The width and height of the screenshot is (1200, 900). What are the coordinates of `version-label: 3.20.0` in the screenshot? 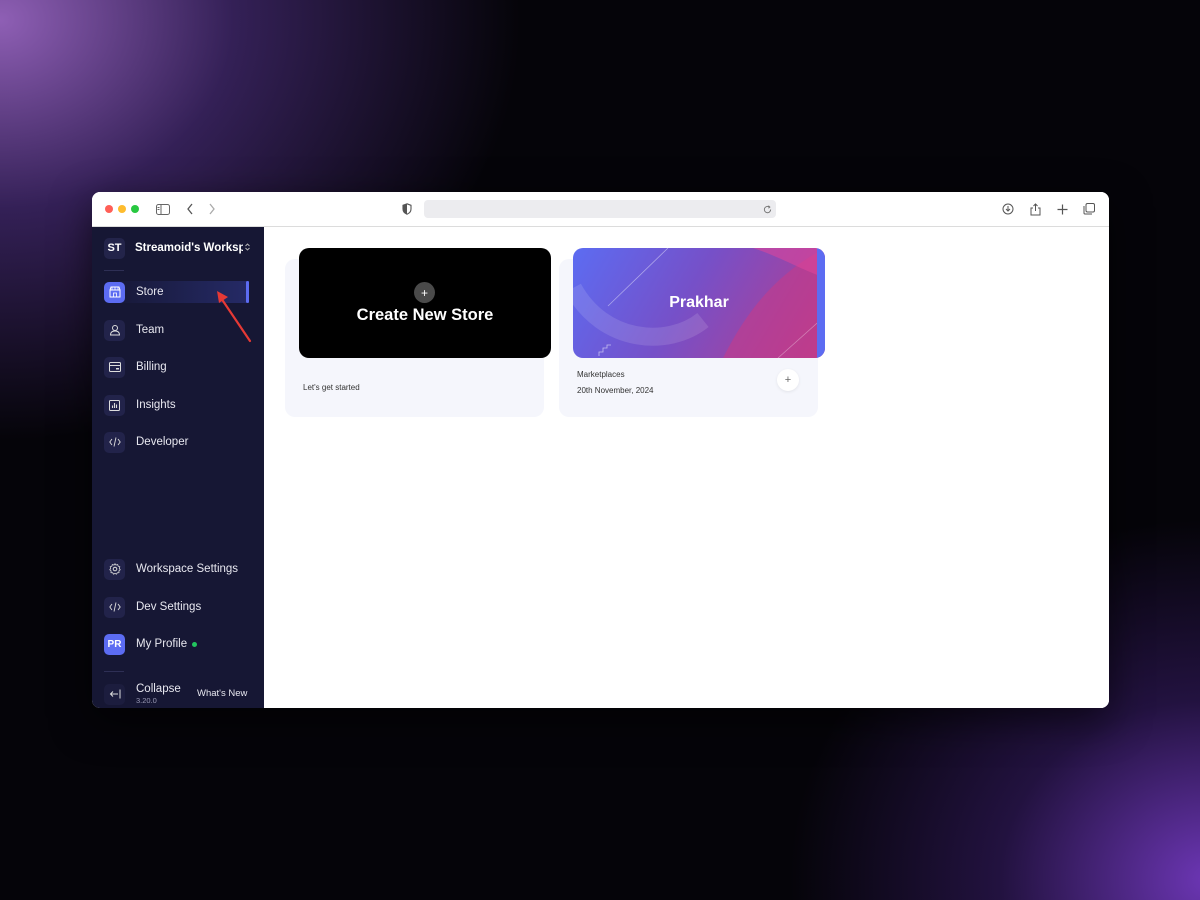 It's located at (146, 700).